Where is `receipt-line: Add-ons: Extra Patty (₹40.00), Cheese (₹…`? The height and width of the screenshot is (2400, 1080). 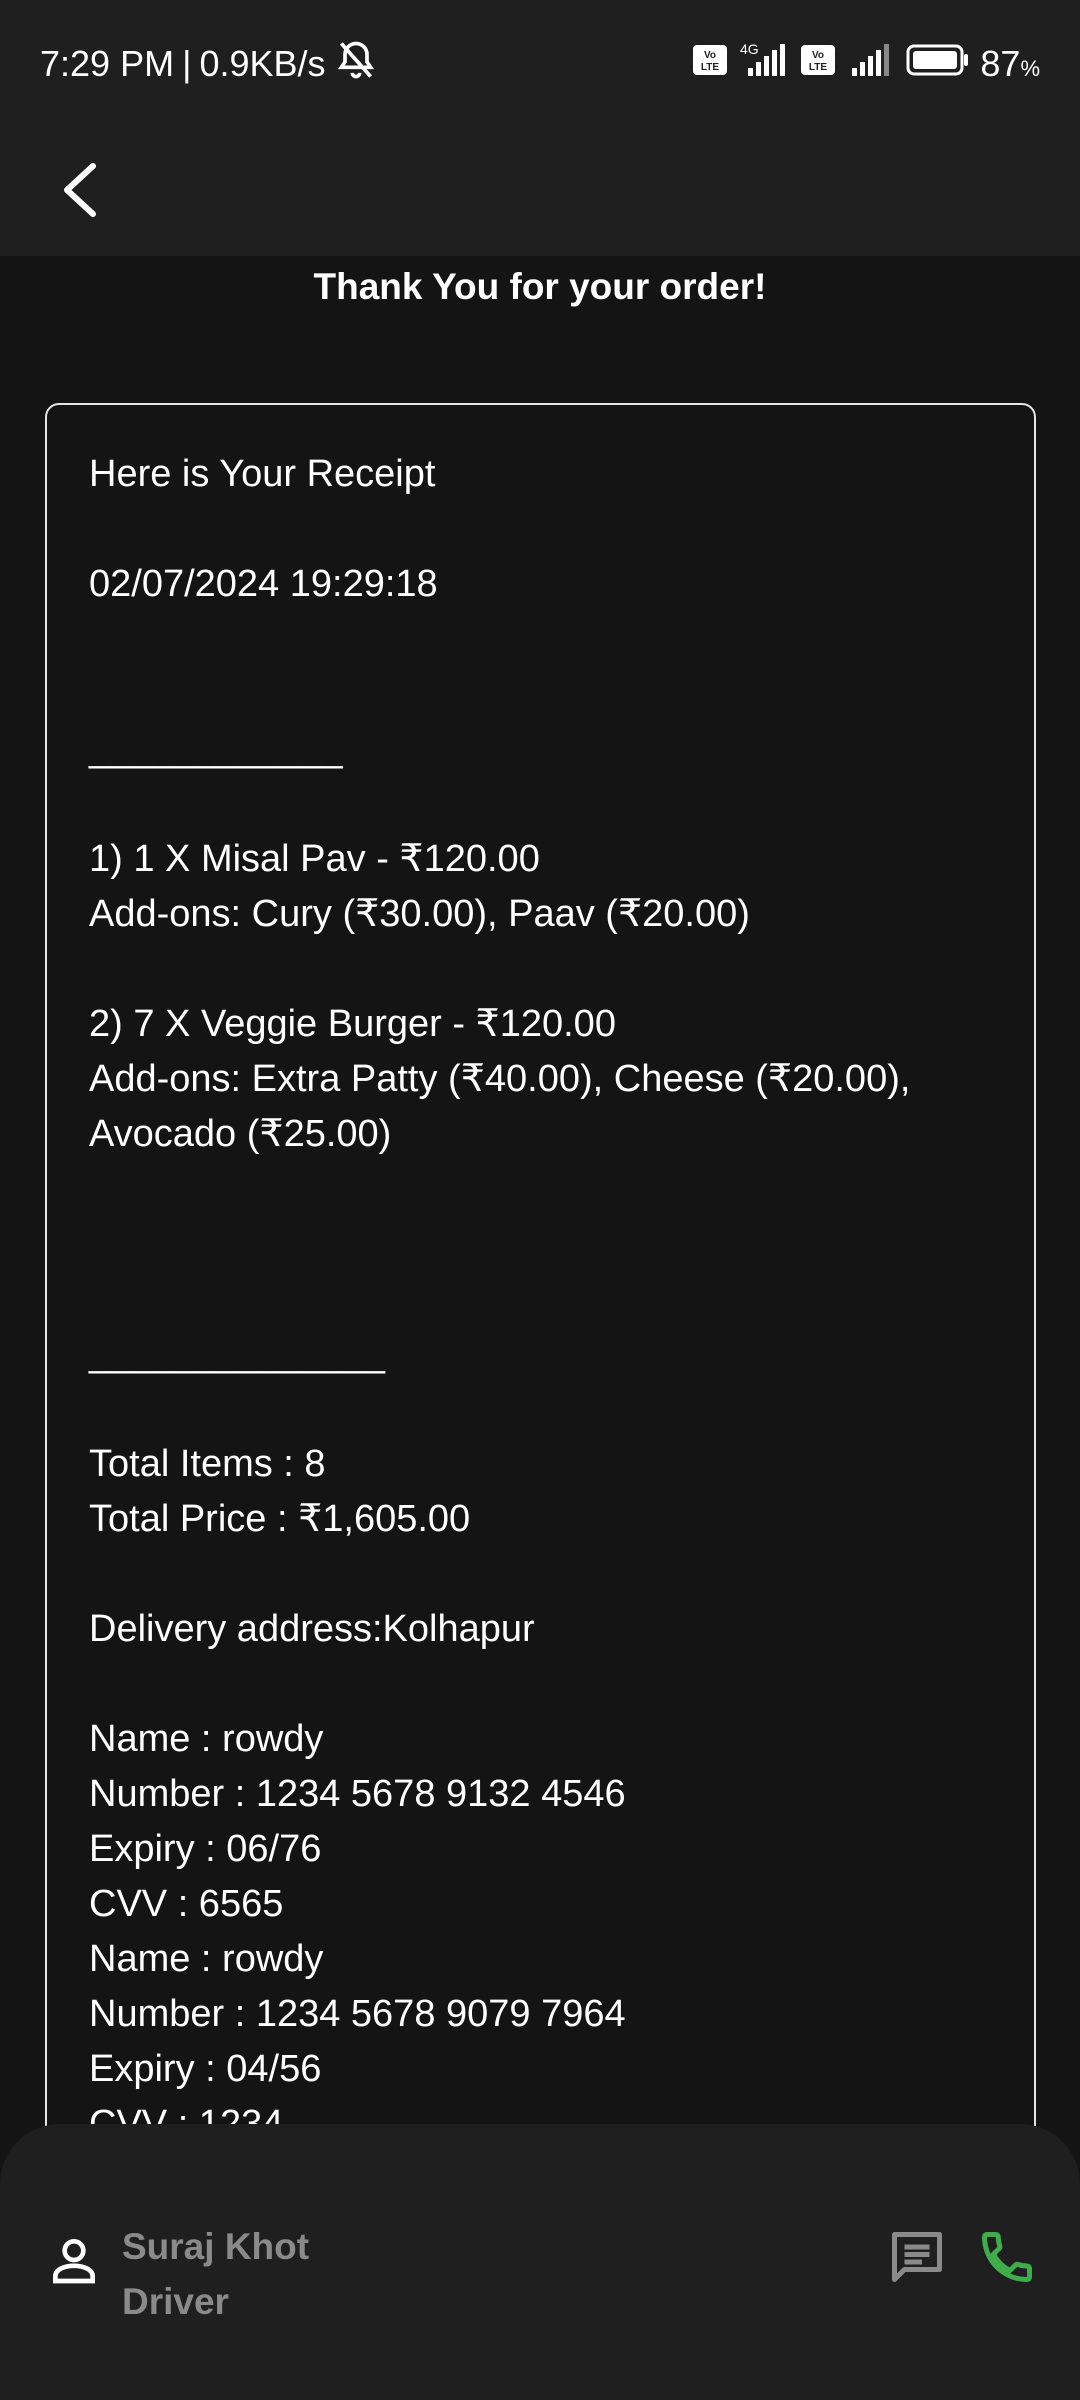
receipt-line: Add-ons: Extra Patty (₹40.00), Cheese (₹… is located at coordinates (500, 1079).